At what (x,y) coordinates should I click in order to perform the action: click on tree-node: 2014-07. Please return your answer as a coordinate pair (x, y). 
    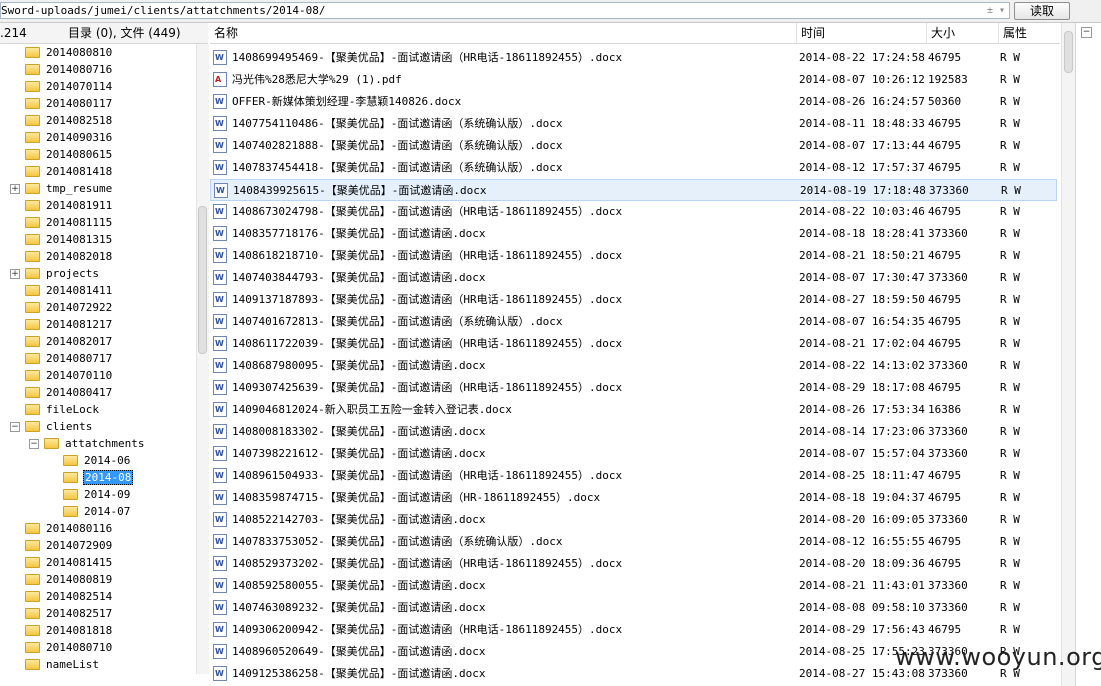
    Looking at the image, I should click on (97, 511).